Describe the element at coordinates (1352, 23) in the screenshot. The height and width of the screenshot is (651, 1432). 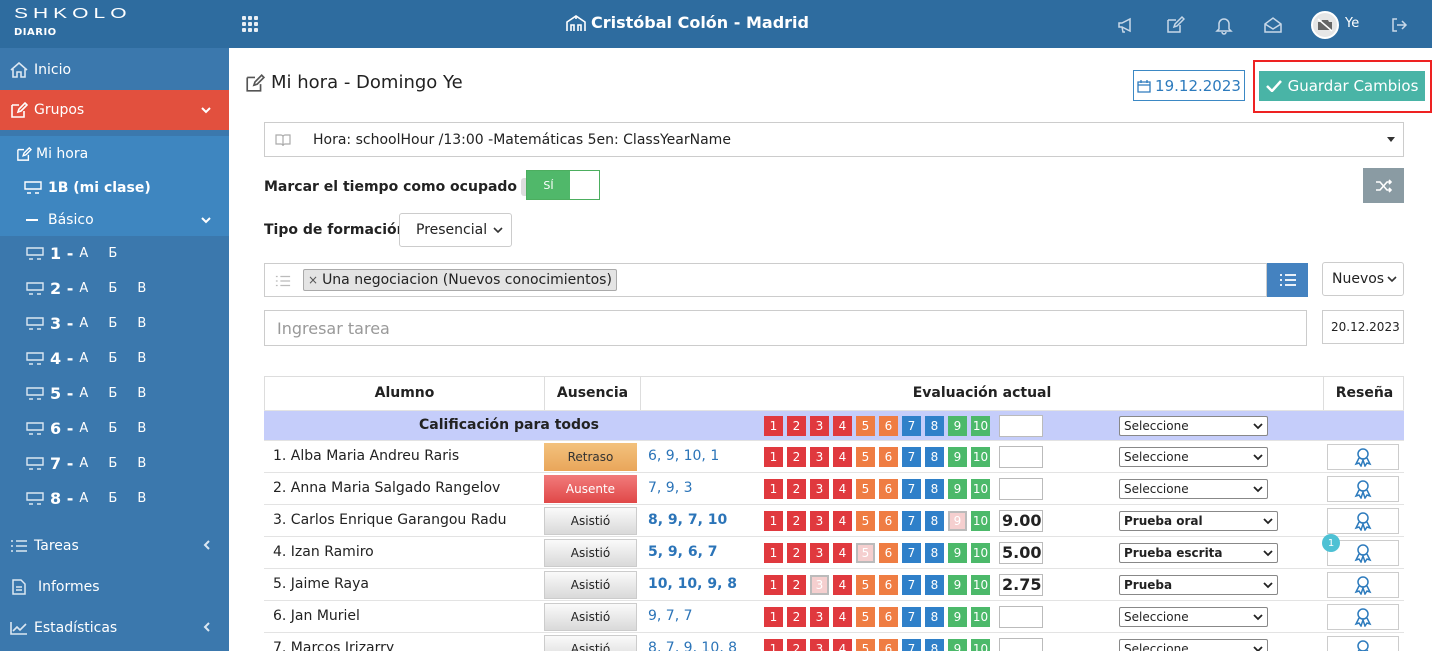
I see `user-name: Ye` at that location.